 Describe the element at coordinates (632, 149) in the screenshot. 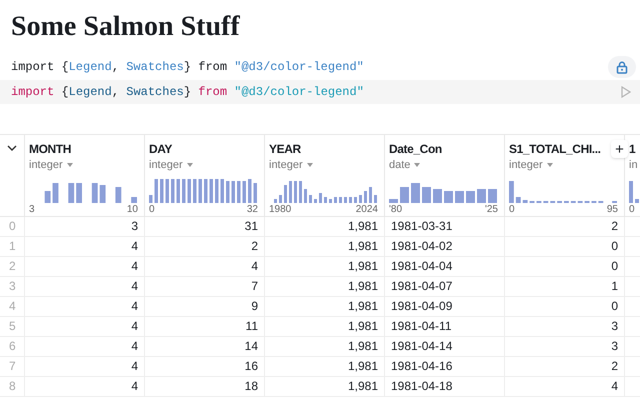

I see `column-header: 1` at that location.